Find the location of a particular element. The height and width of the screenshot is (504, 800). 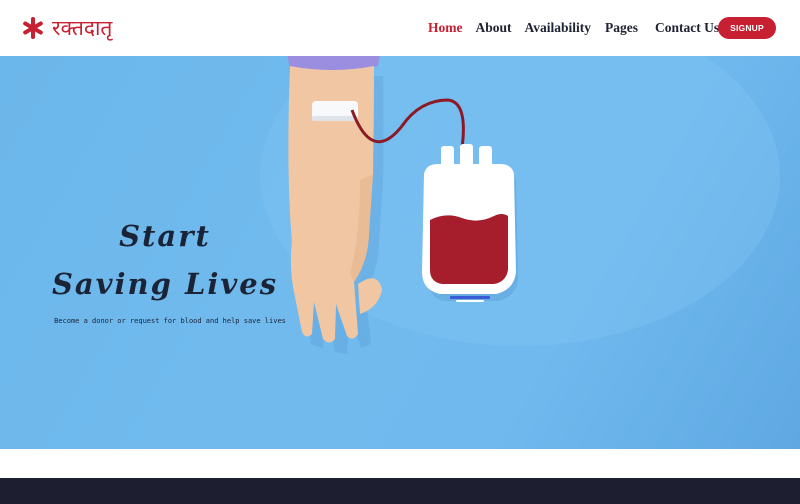

nav-item-availability: Availability is located at coordinates (558, 28).